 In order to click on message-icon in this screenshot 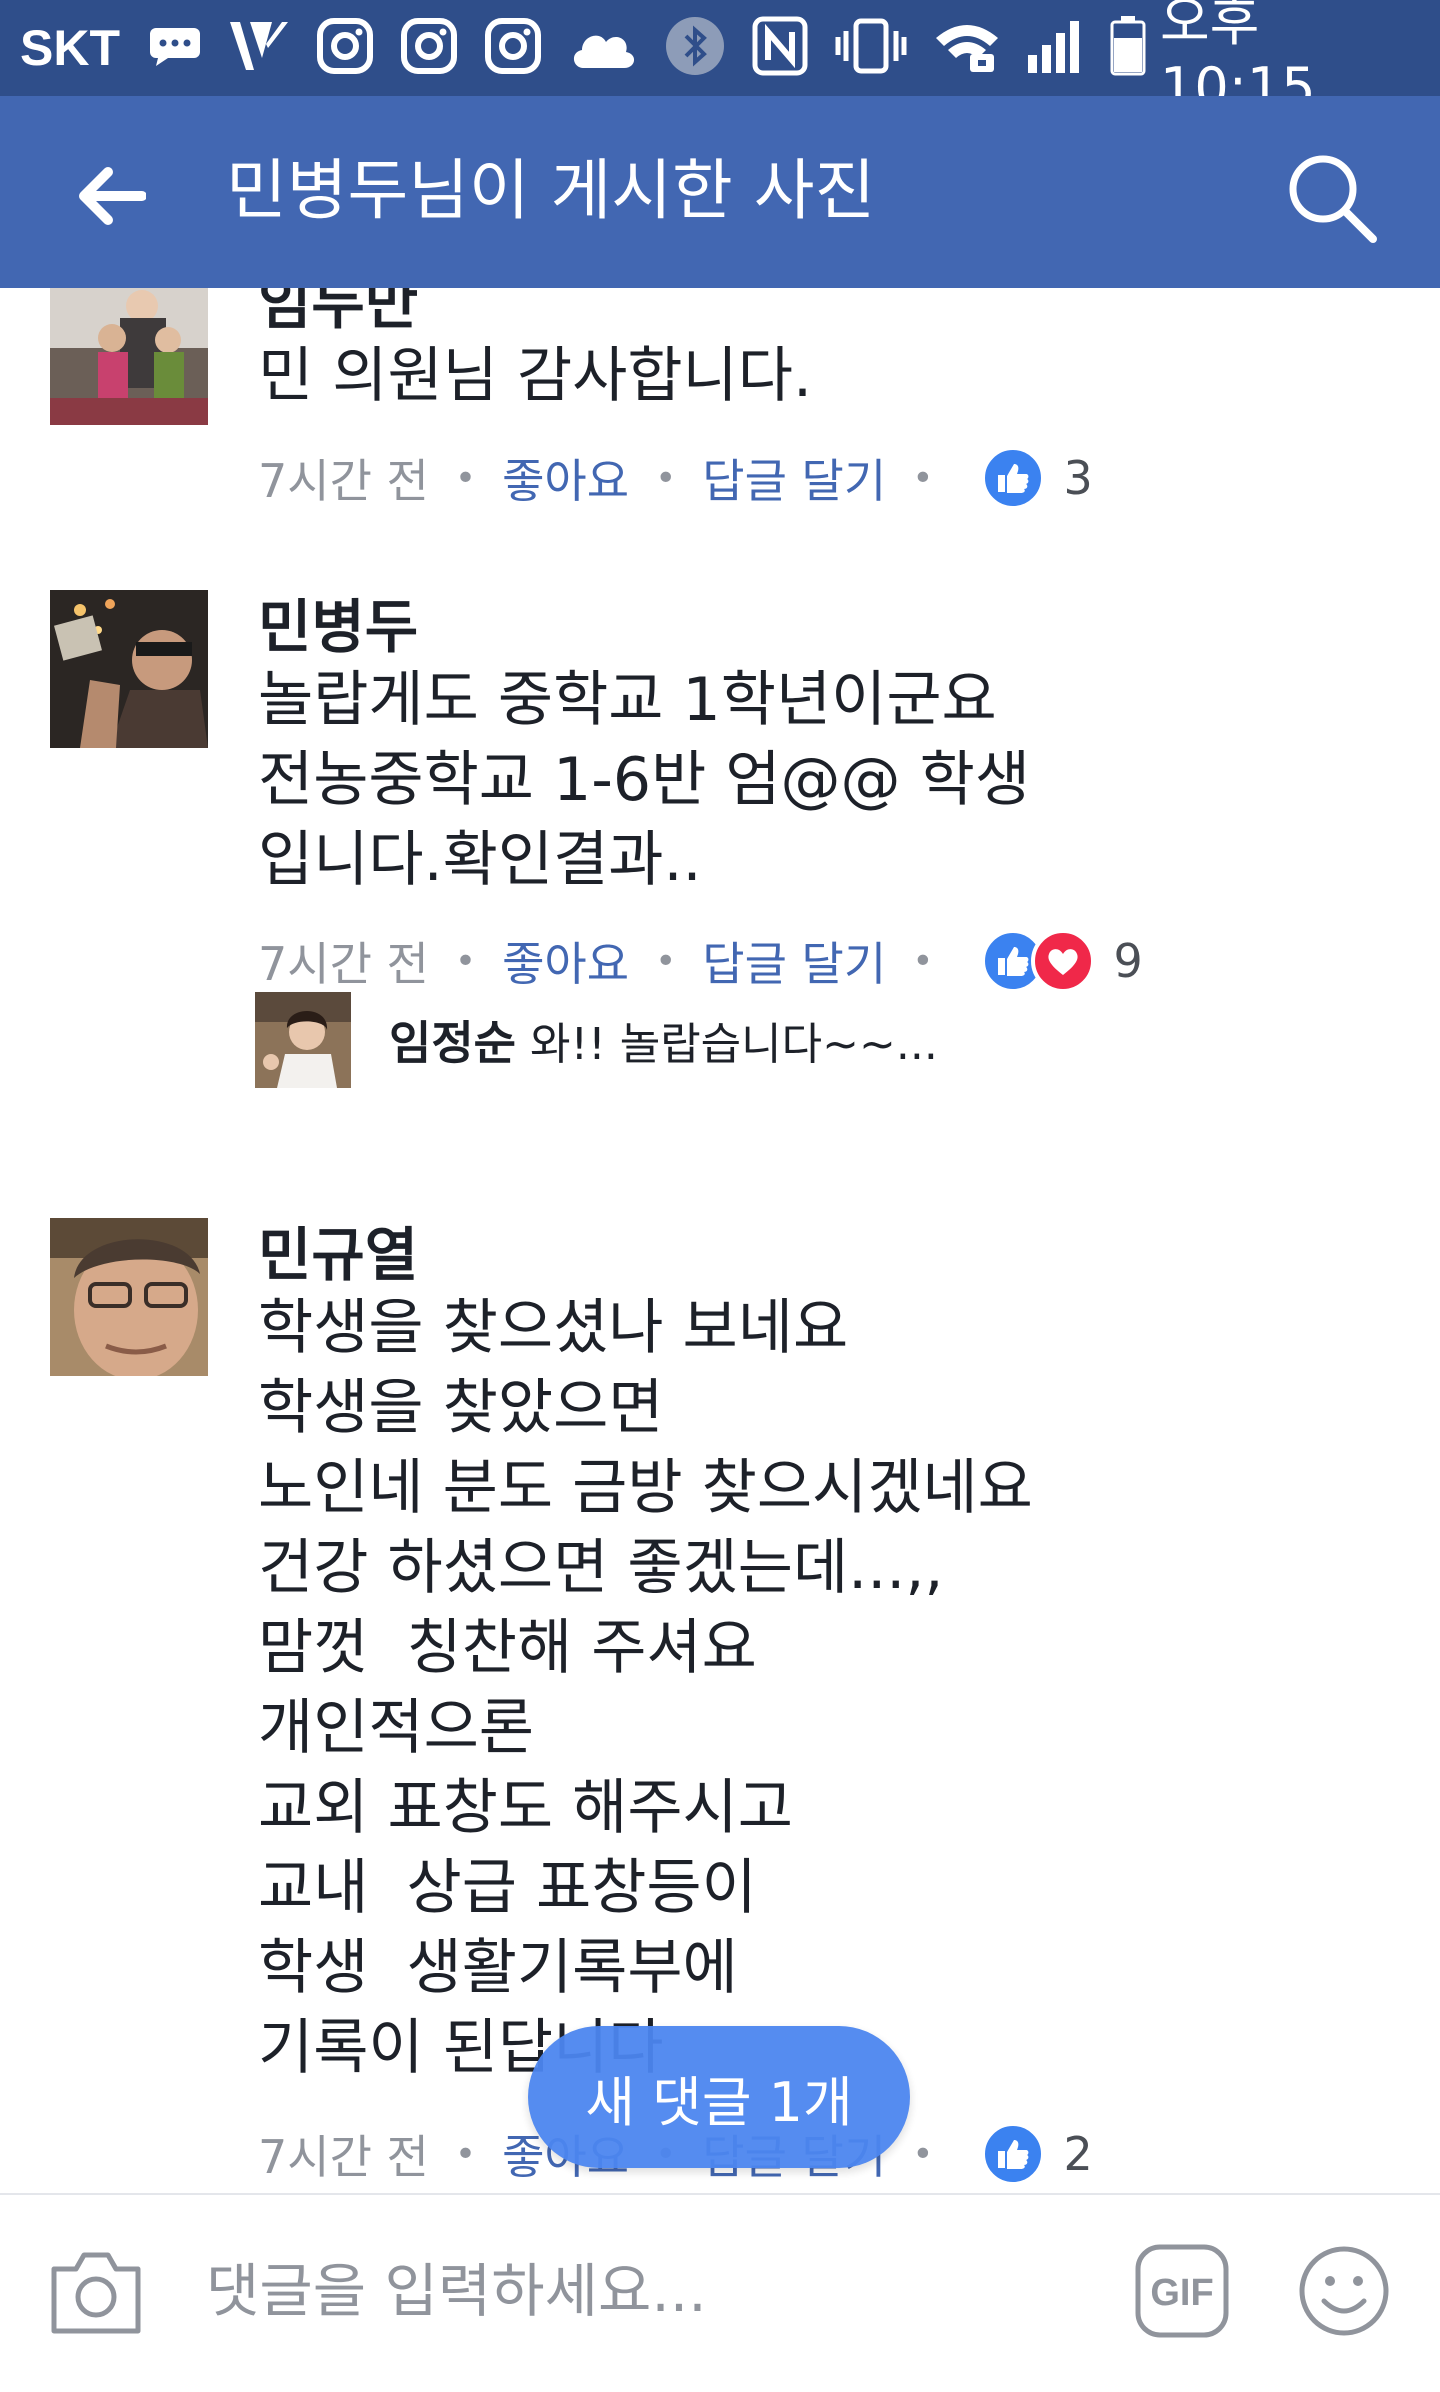, I will do `click(175, 48)`.